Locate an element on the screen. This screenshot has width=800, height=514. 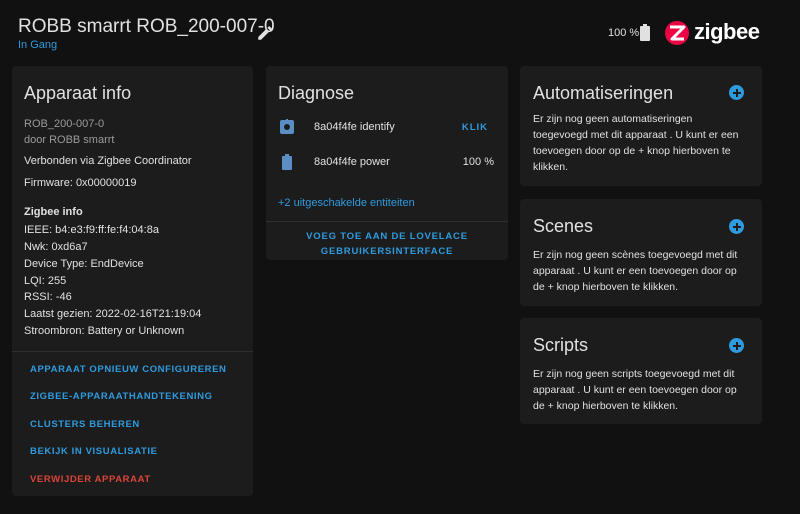
add-script-button is located at coordinates (736, 345).